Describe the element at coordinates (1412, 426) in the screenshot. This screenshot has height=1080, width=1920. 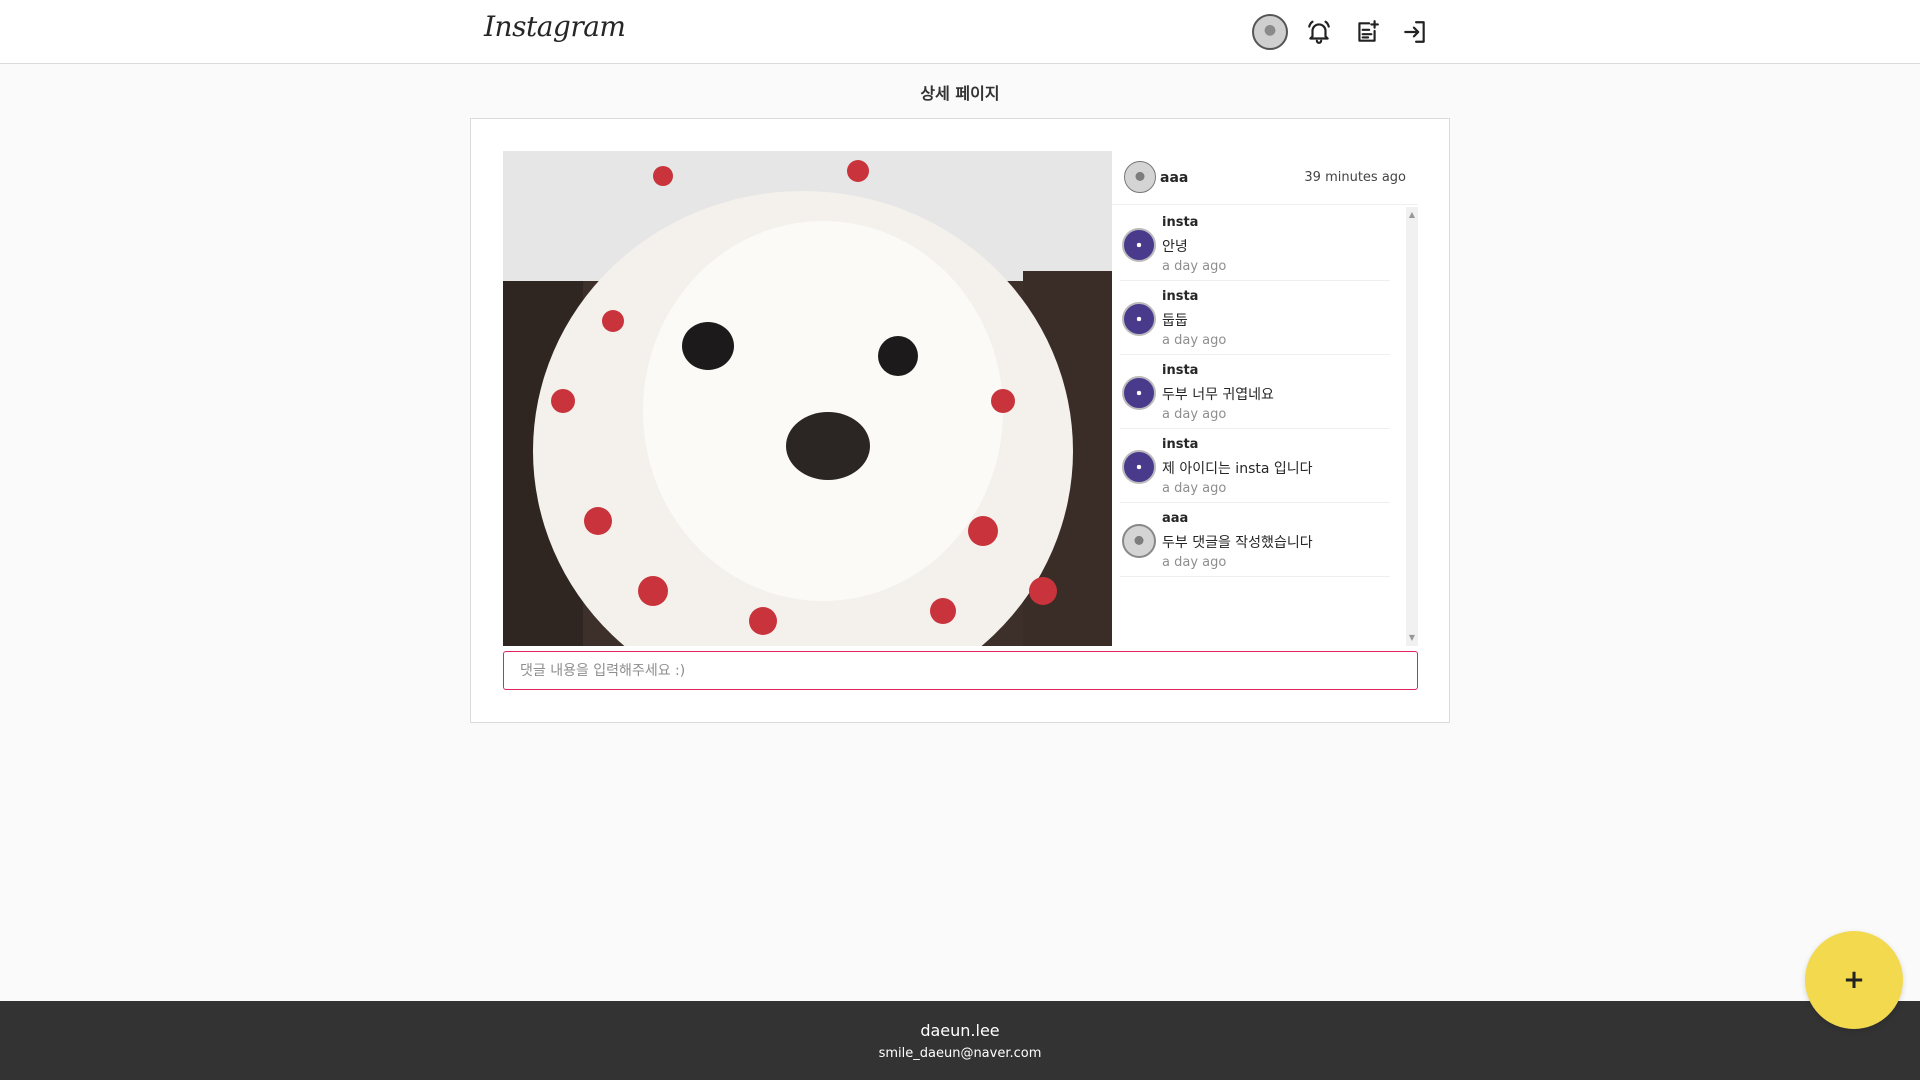
I see `comment-scrollbar: ▲ ▼` at that location.